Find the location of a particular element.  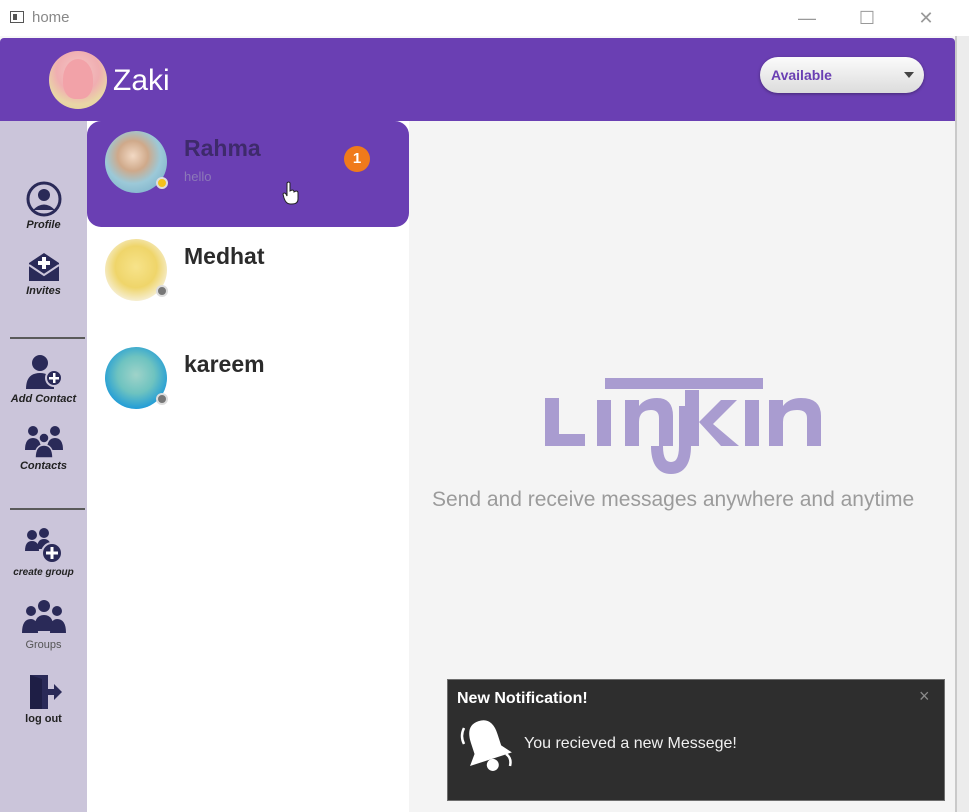

sidebar-item-create-group: create group is located at coordinates (43, 552).